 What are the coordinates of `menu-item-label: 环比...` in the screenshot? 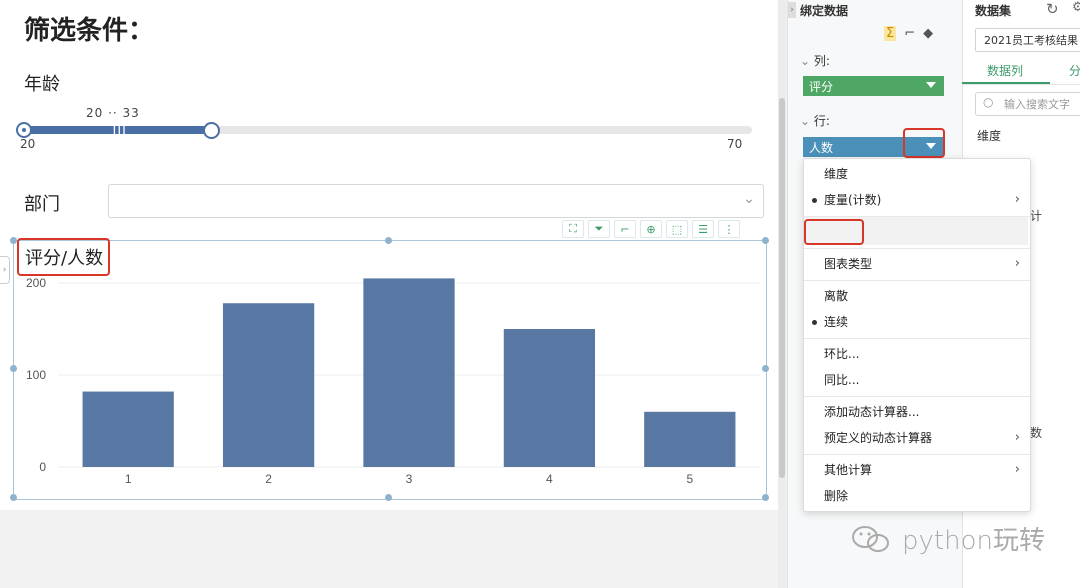 It's located at (842, 354).